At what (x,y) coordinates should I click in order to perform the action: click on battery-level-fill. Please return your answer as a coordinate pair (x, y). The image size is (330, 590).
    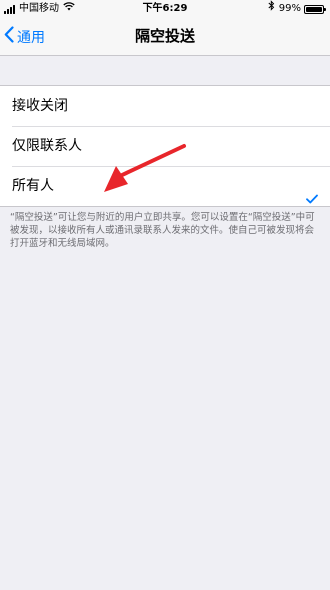
    Looking at the image, I should click on (314, 9).